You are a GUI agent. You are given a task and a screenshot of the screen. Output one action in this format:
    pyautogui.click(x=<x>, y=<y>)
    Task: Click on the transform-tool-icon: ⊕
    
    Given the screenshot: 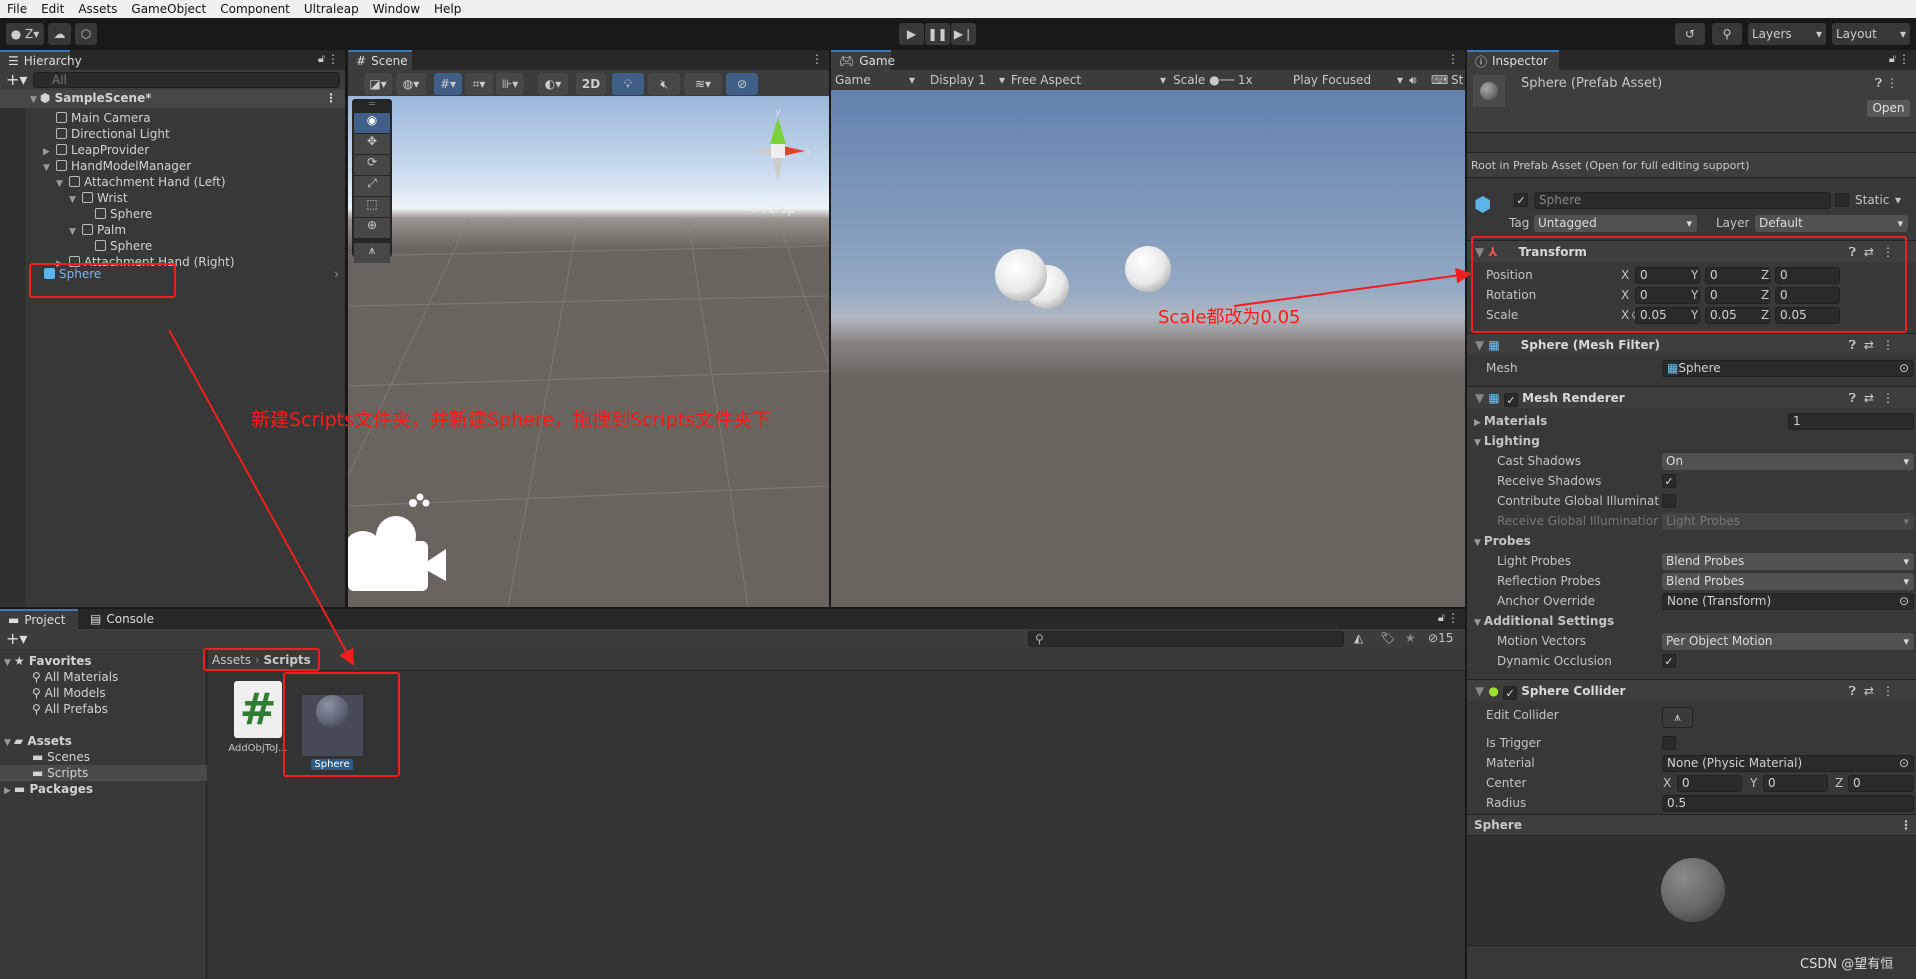 What is the action you would take?
    pyautogui.click(x=372, y=228)
    